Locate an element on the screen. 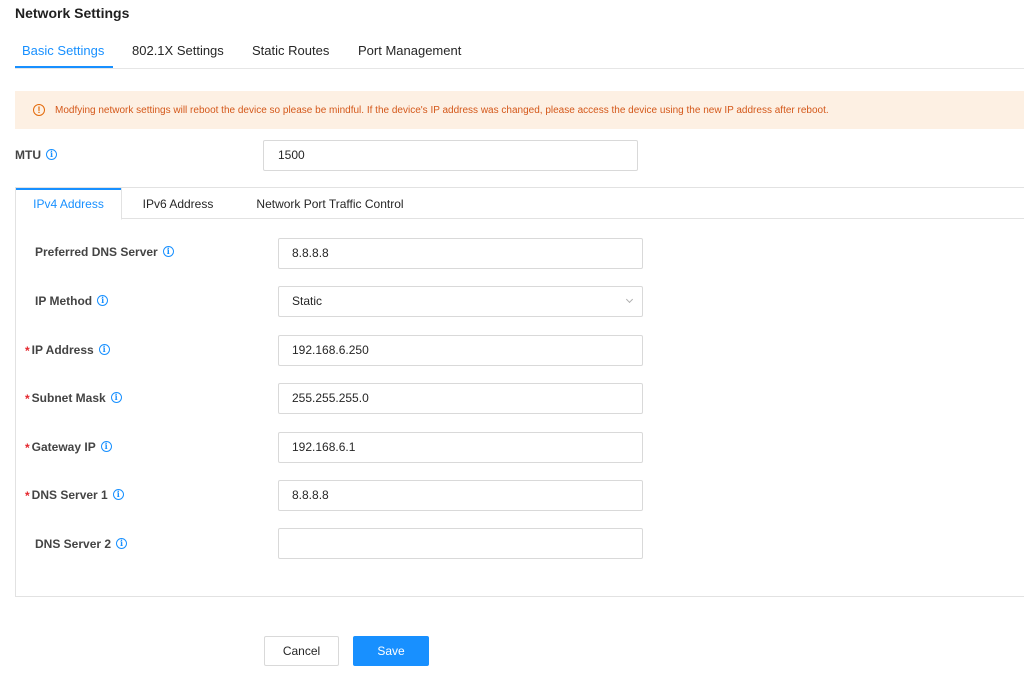  dns-server-2-label: DNS Server 2 i is located at coordinates (81, 544).